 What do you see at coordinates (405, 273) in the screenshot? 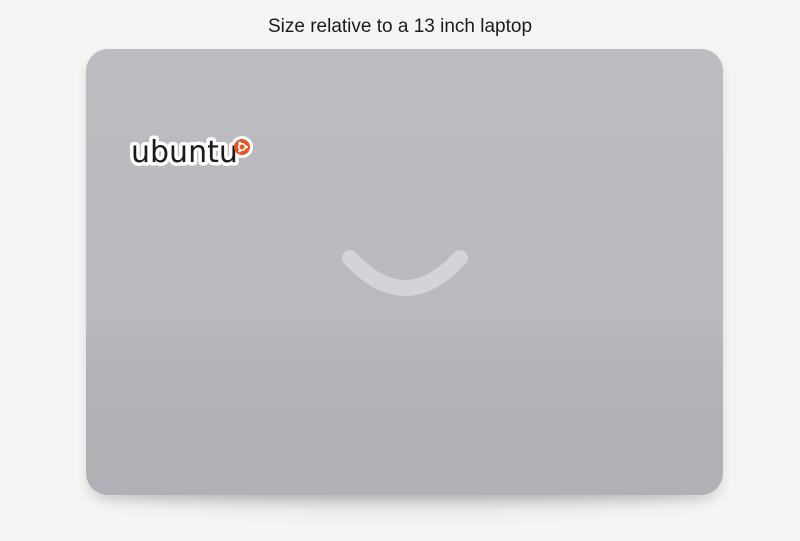
I see `smile-logo-icon` at bounding box center [405, 273].